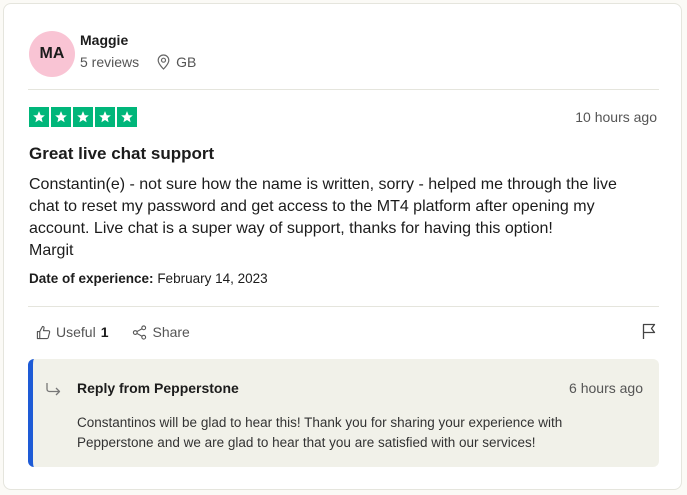 The image size is (687, 495). What do you see at coordinates (163, 62) in the screenshot?
I see `location-pin-icon` at bounding box center [163, 62].